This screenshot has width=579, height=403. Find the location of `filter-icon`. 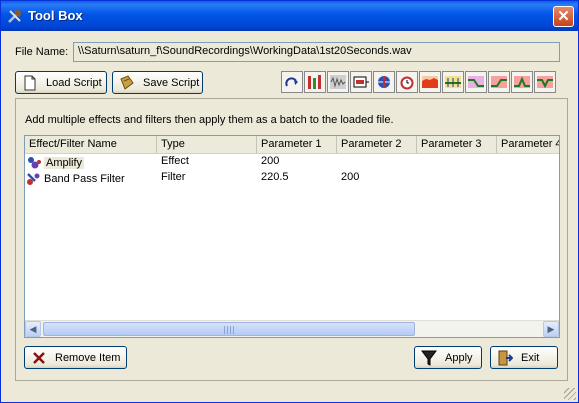

filter-icon is located at coordinates (33, 178).